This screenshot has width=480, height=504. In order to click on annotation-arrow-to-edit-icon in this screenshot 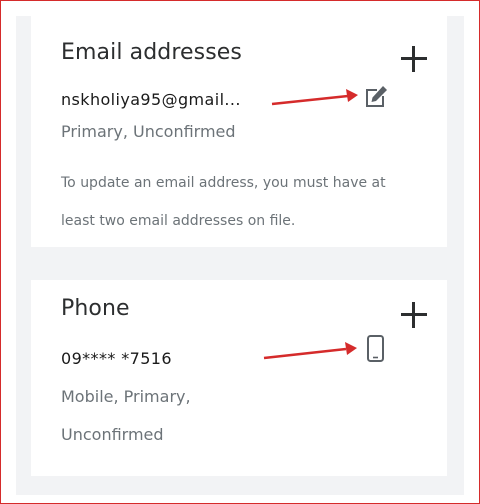, I will do `click(314, 97)`.